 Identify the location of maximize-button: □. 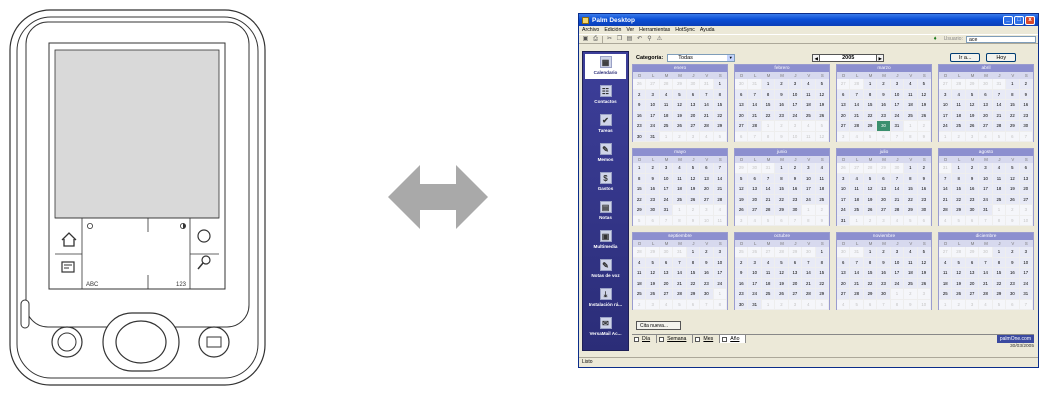
(1019, 20).